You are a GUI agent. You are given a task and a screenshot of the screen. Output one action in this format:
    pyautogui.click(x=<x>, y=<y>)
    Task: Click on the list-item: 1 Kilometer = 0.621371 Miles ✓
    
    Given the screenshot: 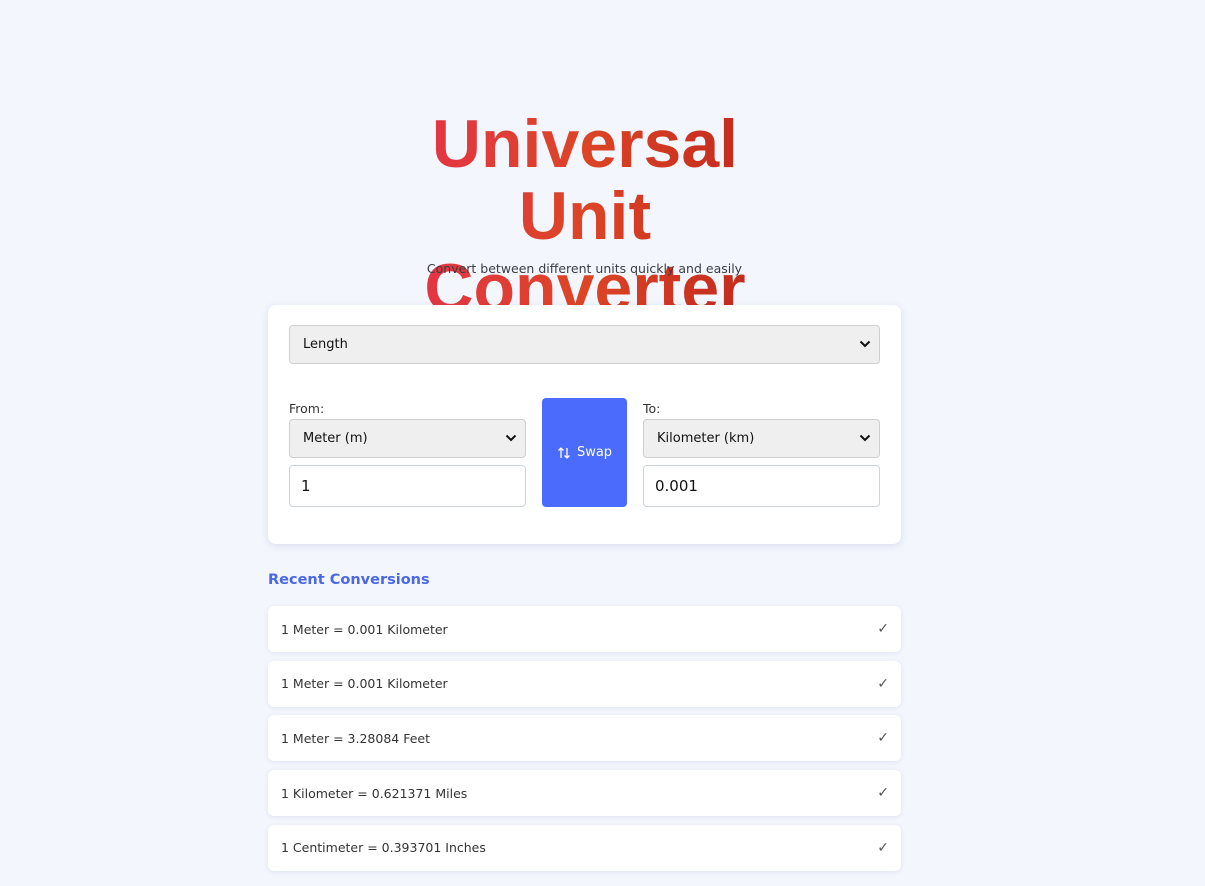 What is the action you would take?
    pyautogui.click(x=584, y=793)
    